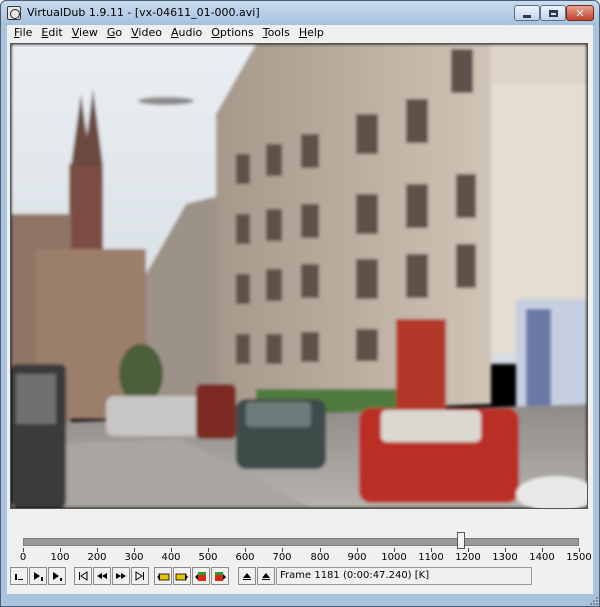 The image size is (600, 607). I want to click on stop-button, so click(19, 576).